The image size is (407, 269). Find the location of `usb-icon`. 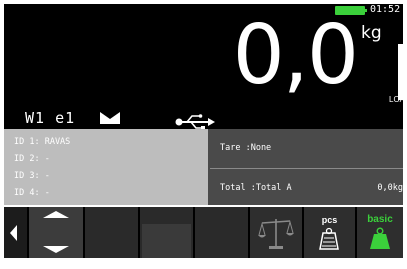

usb-icon is located at coordinates (195, 122).